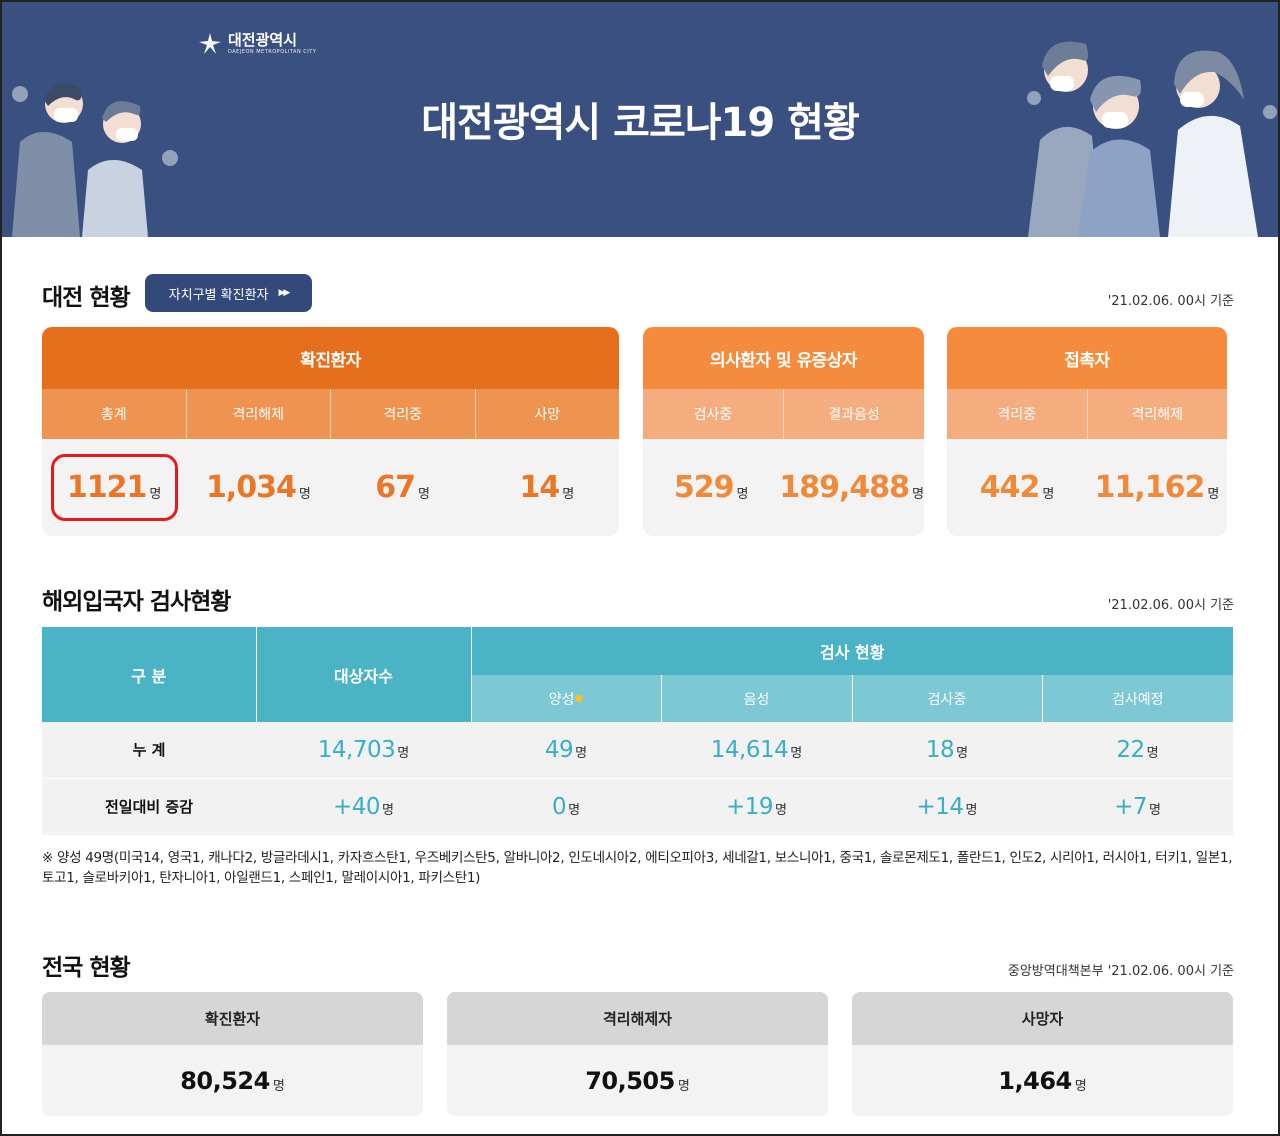 Image resolution: width=1280 pixels, height=1136 pixels. I want to click on head-test-status: 검사 현황, so click(852, 651).